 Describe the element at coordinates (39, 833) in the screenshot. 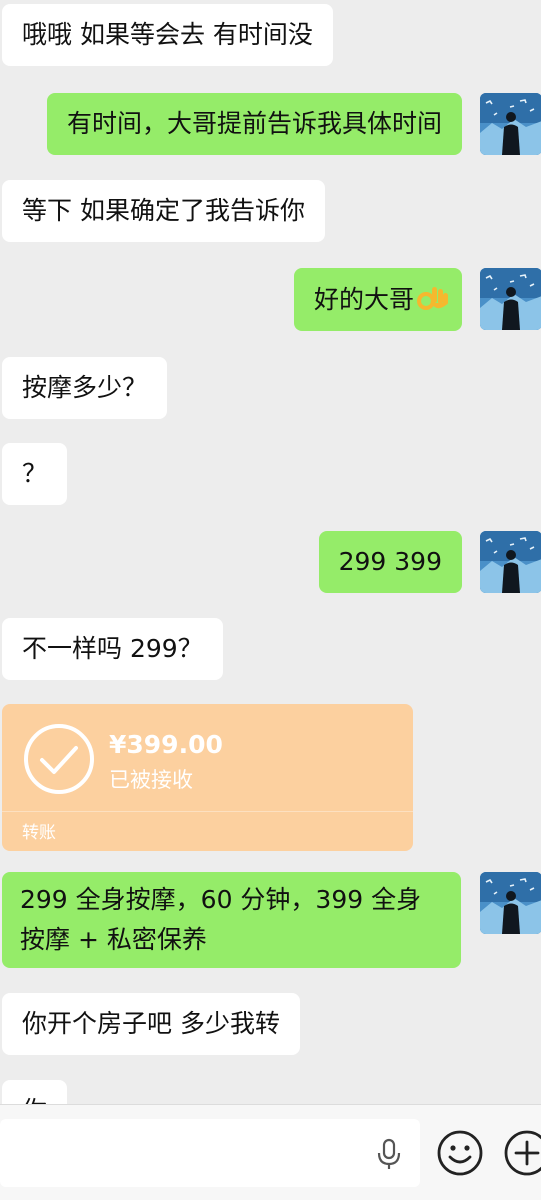

I see `transfer-label: 转账` at that location.